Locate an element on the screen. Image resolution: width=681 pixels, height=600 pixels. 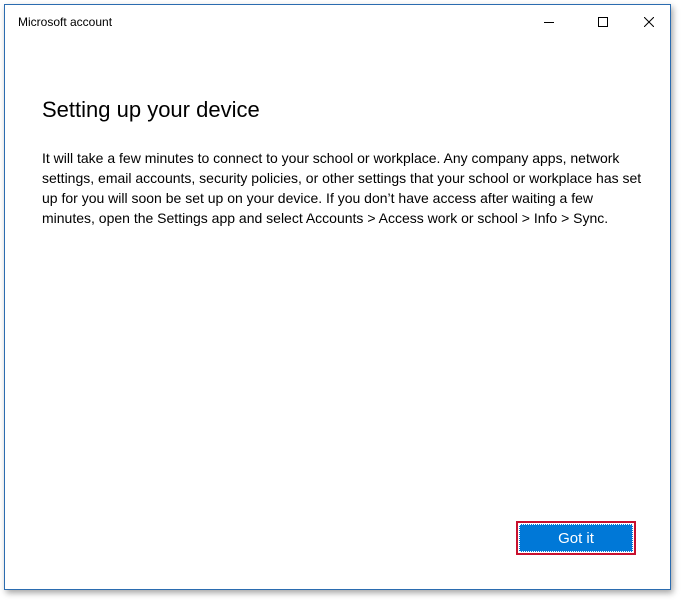
got-it-button: Got it is located at coordinates (576, 538).